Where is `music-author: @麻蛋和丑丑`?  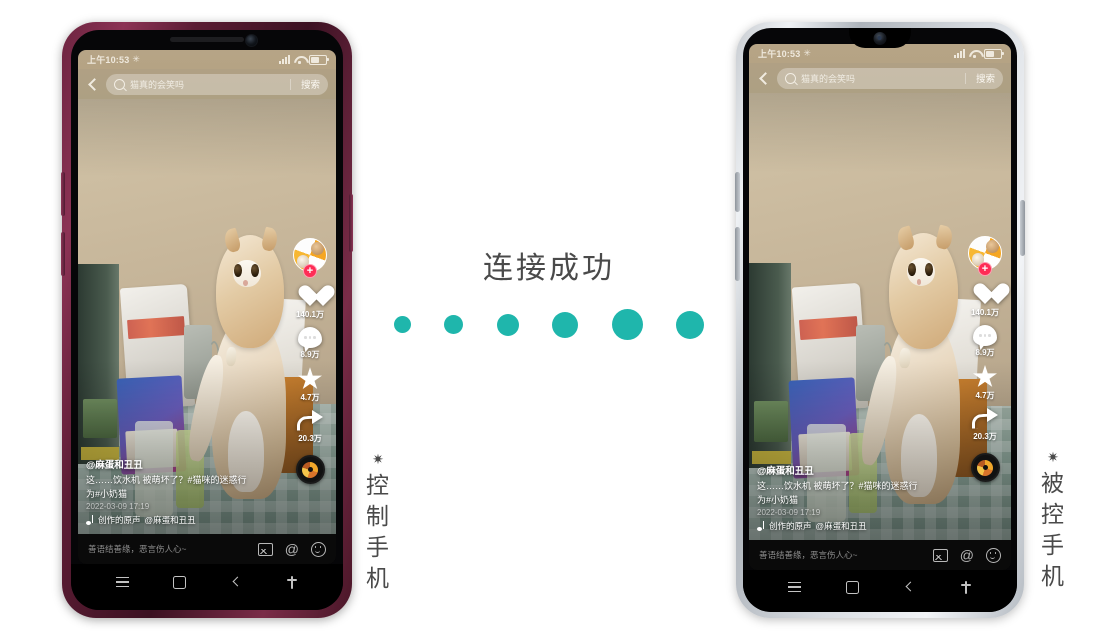 music-author: @麻蛋和丑丑 is located at coordinates (170, 520).